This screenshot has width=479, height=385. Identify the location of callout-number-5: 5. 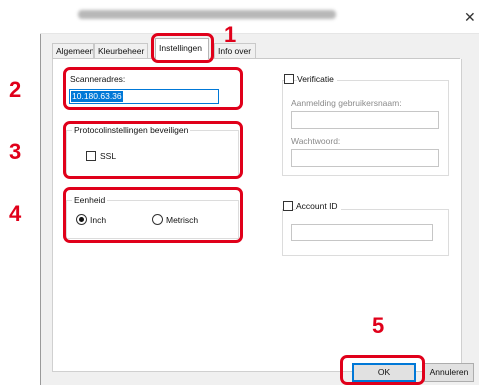
(378, 325).